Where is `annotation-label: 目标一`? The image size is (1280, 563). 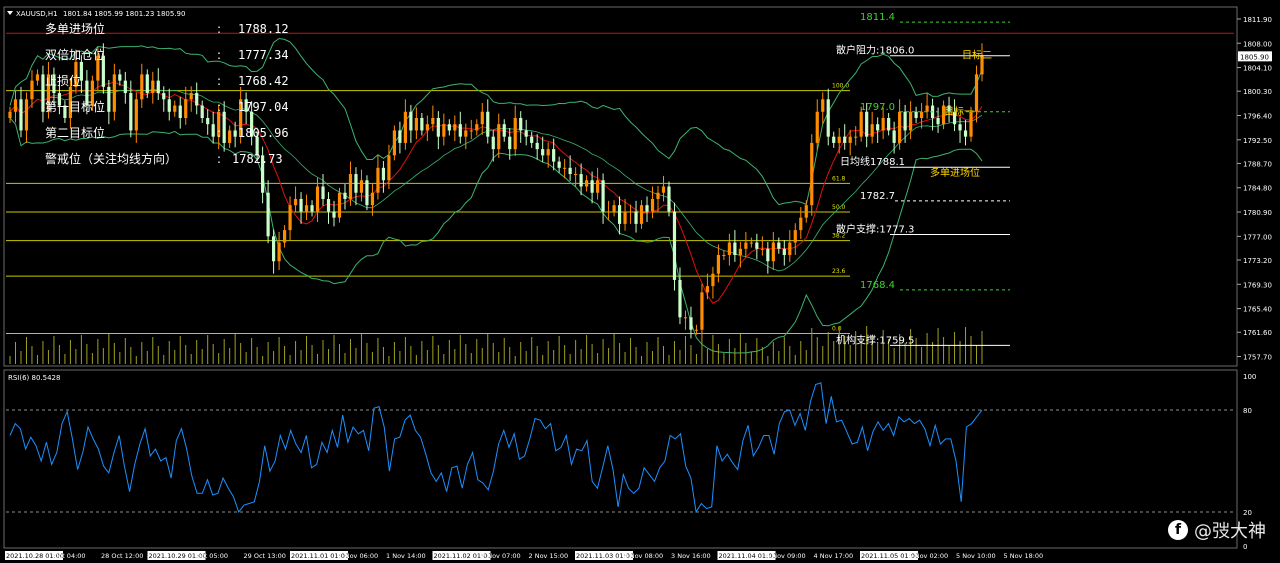 annotation-label: 目标一 is located at coordinates (959, 112).